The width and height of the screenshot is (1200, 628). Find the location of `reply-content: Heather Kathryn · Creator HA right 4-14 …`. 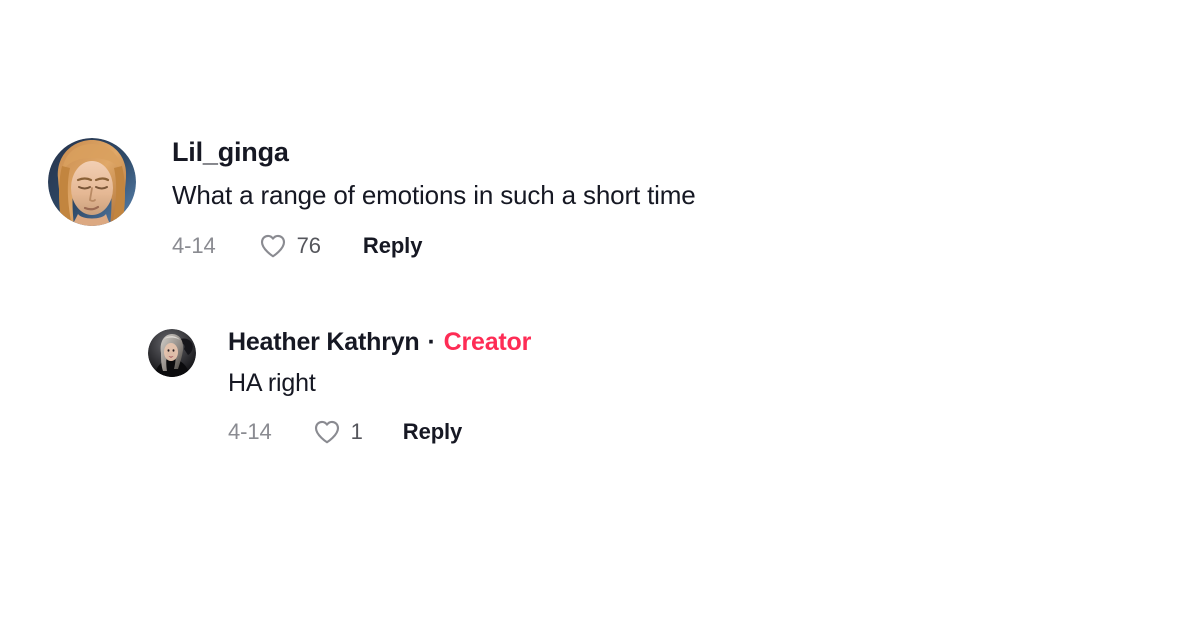

reply-content: Heather Kathryn · Creator HA right 4-14 … is located at coordinates (379, 388).